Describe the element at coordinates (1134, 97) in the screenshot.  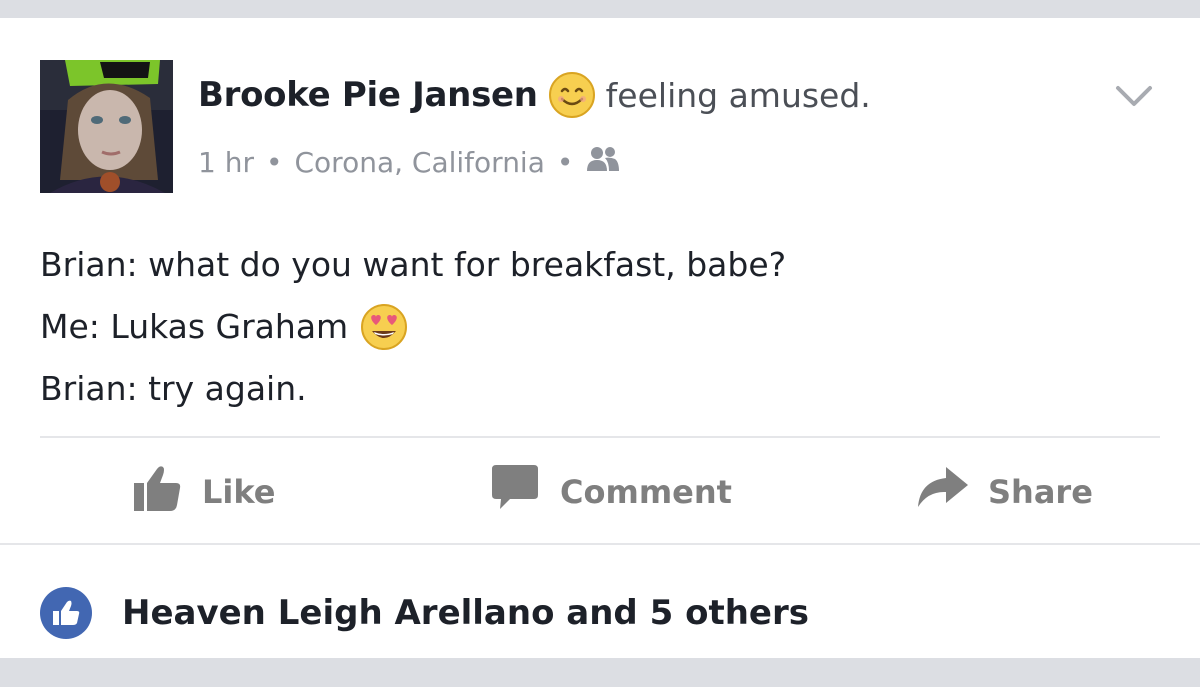
I see `chevron-down-icon` at that location.